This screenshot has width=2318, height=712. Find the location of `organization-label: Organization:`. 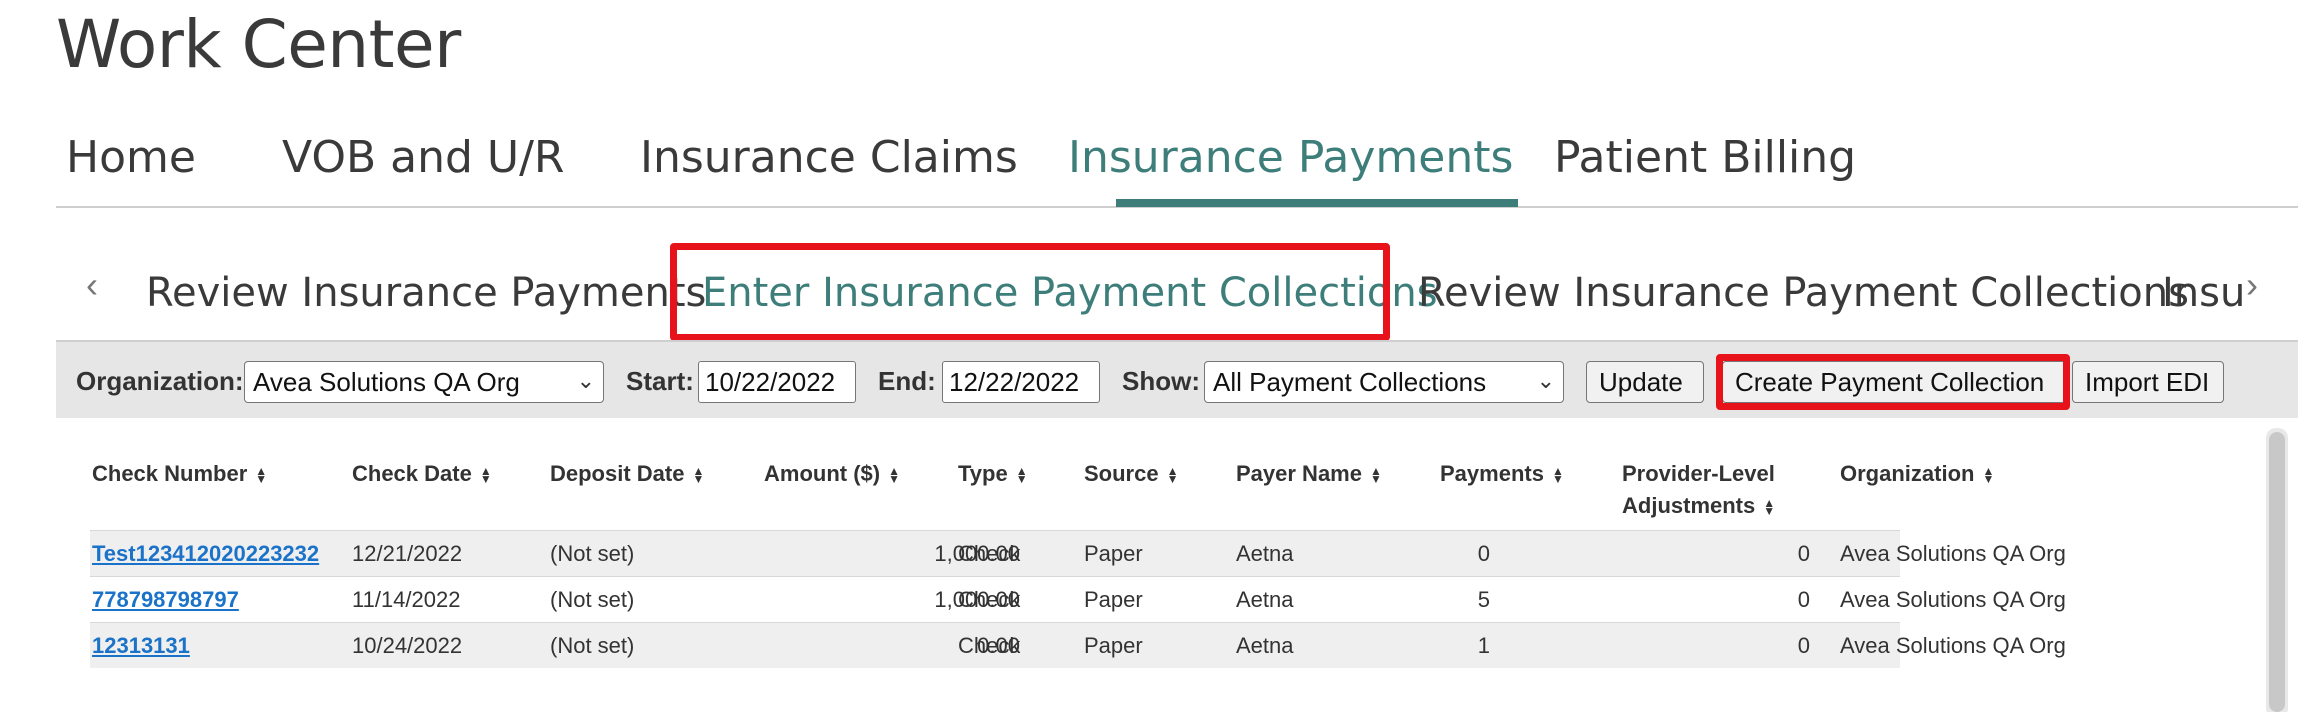

organization-label: Organization: is located at coordinates (160, 381).